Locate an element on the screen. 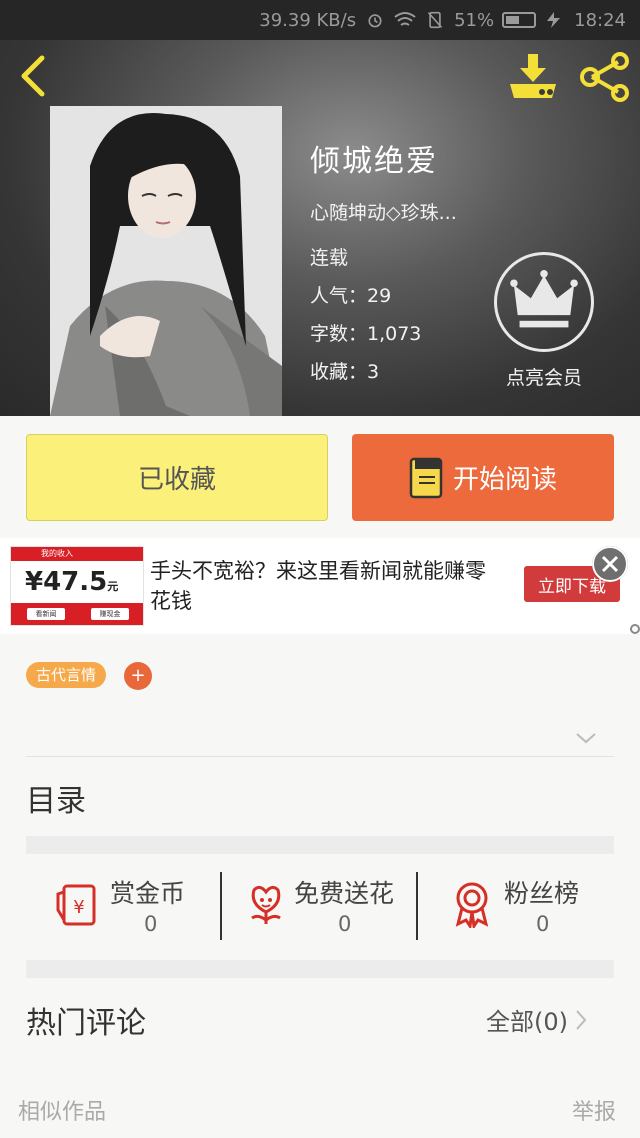 This screenshot has width=640, height=1138. ad-text: 手头不宽裕？来这里看新闻就能赚零花钱 is located at coordinates (325, 586).